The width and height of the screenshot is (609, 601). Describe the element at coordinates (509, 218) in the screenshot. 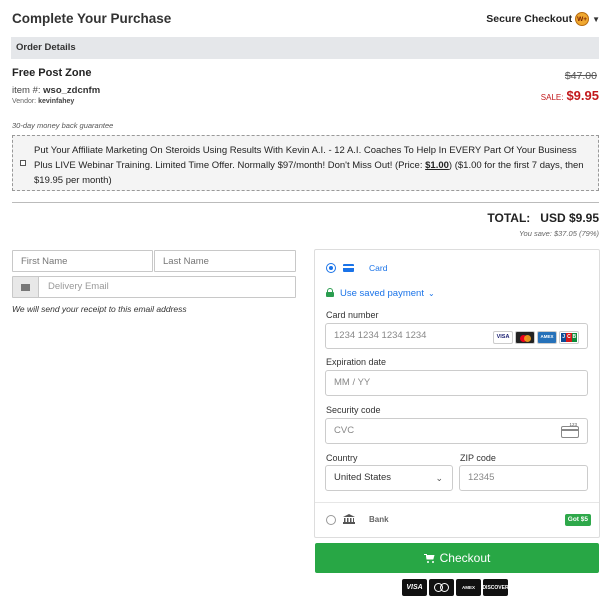

I see `total-label: TOTAL:` at that location.